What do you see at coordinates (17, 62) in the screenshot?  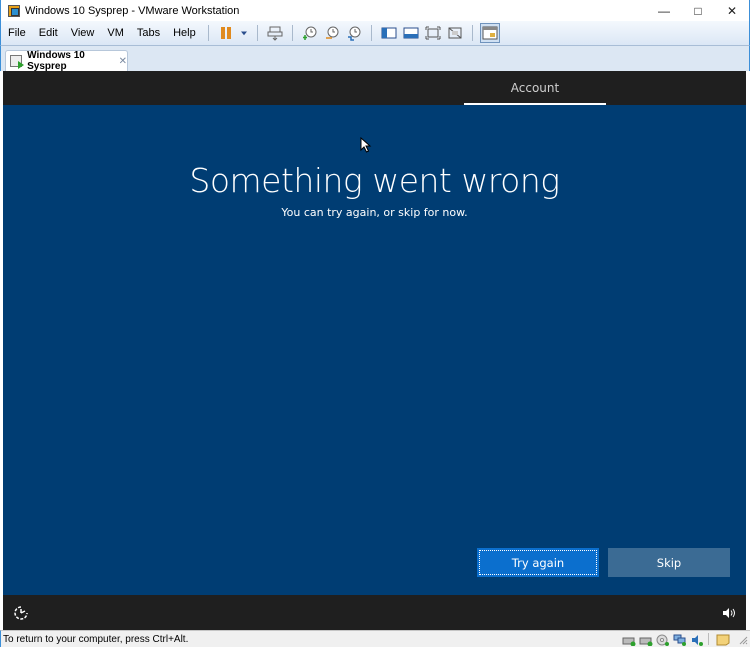 I see `vm-running-icon` at bounding box center [17, 62].